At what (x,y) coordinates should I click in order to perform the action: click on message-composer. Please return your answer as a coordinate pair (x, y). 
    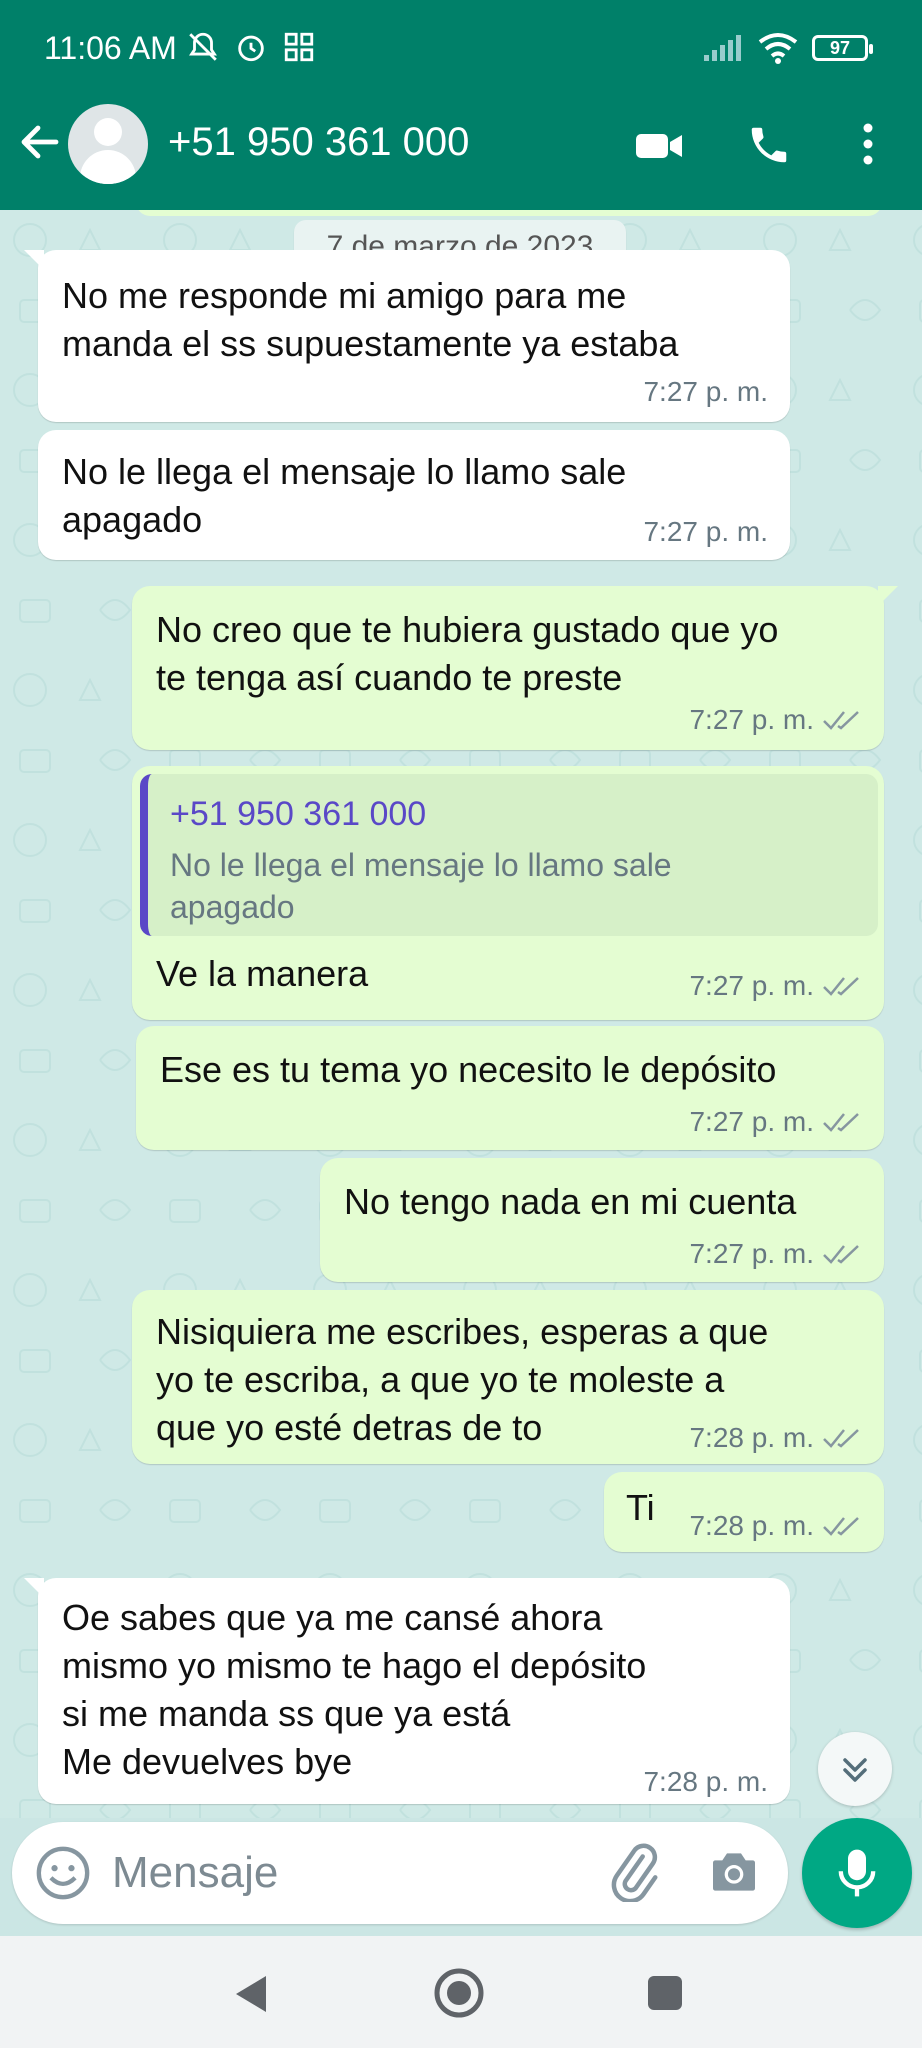
    Looking at the image, I should click on (400, 1873).